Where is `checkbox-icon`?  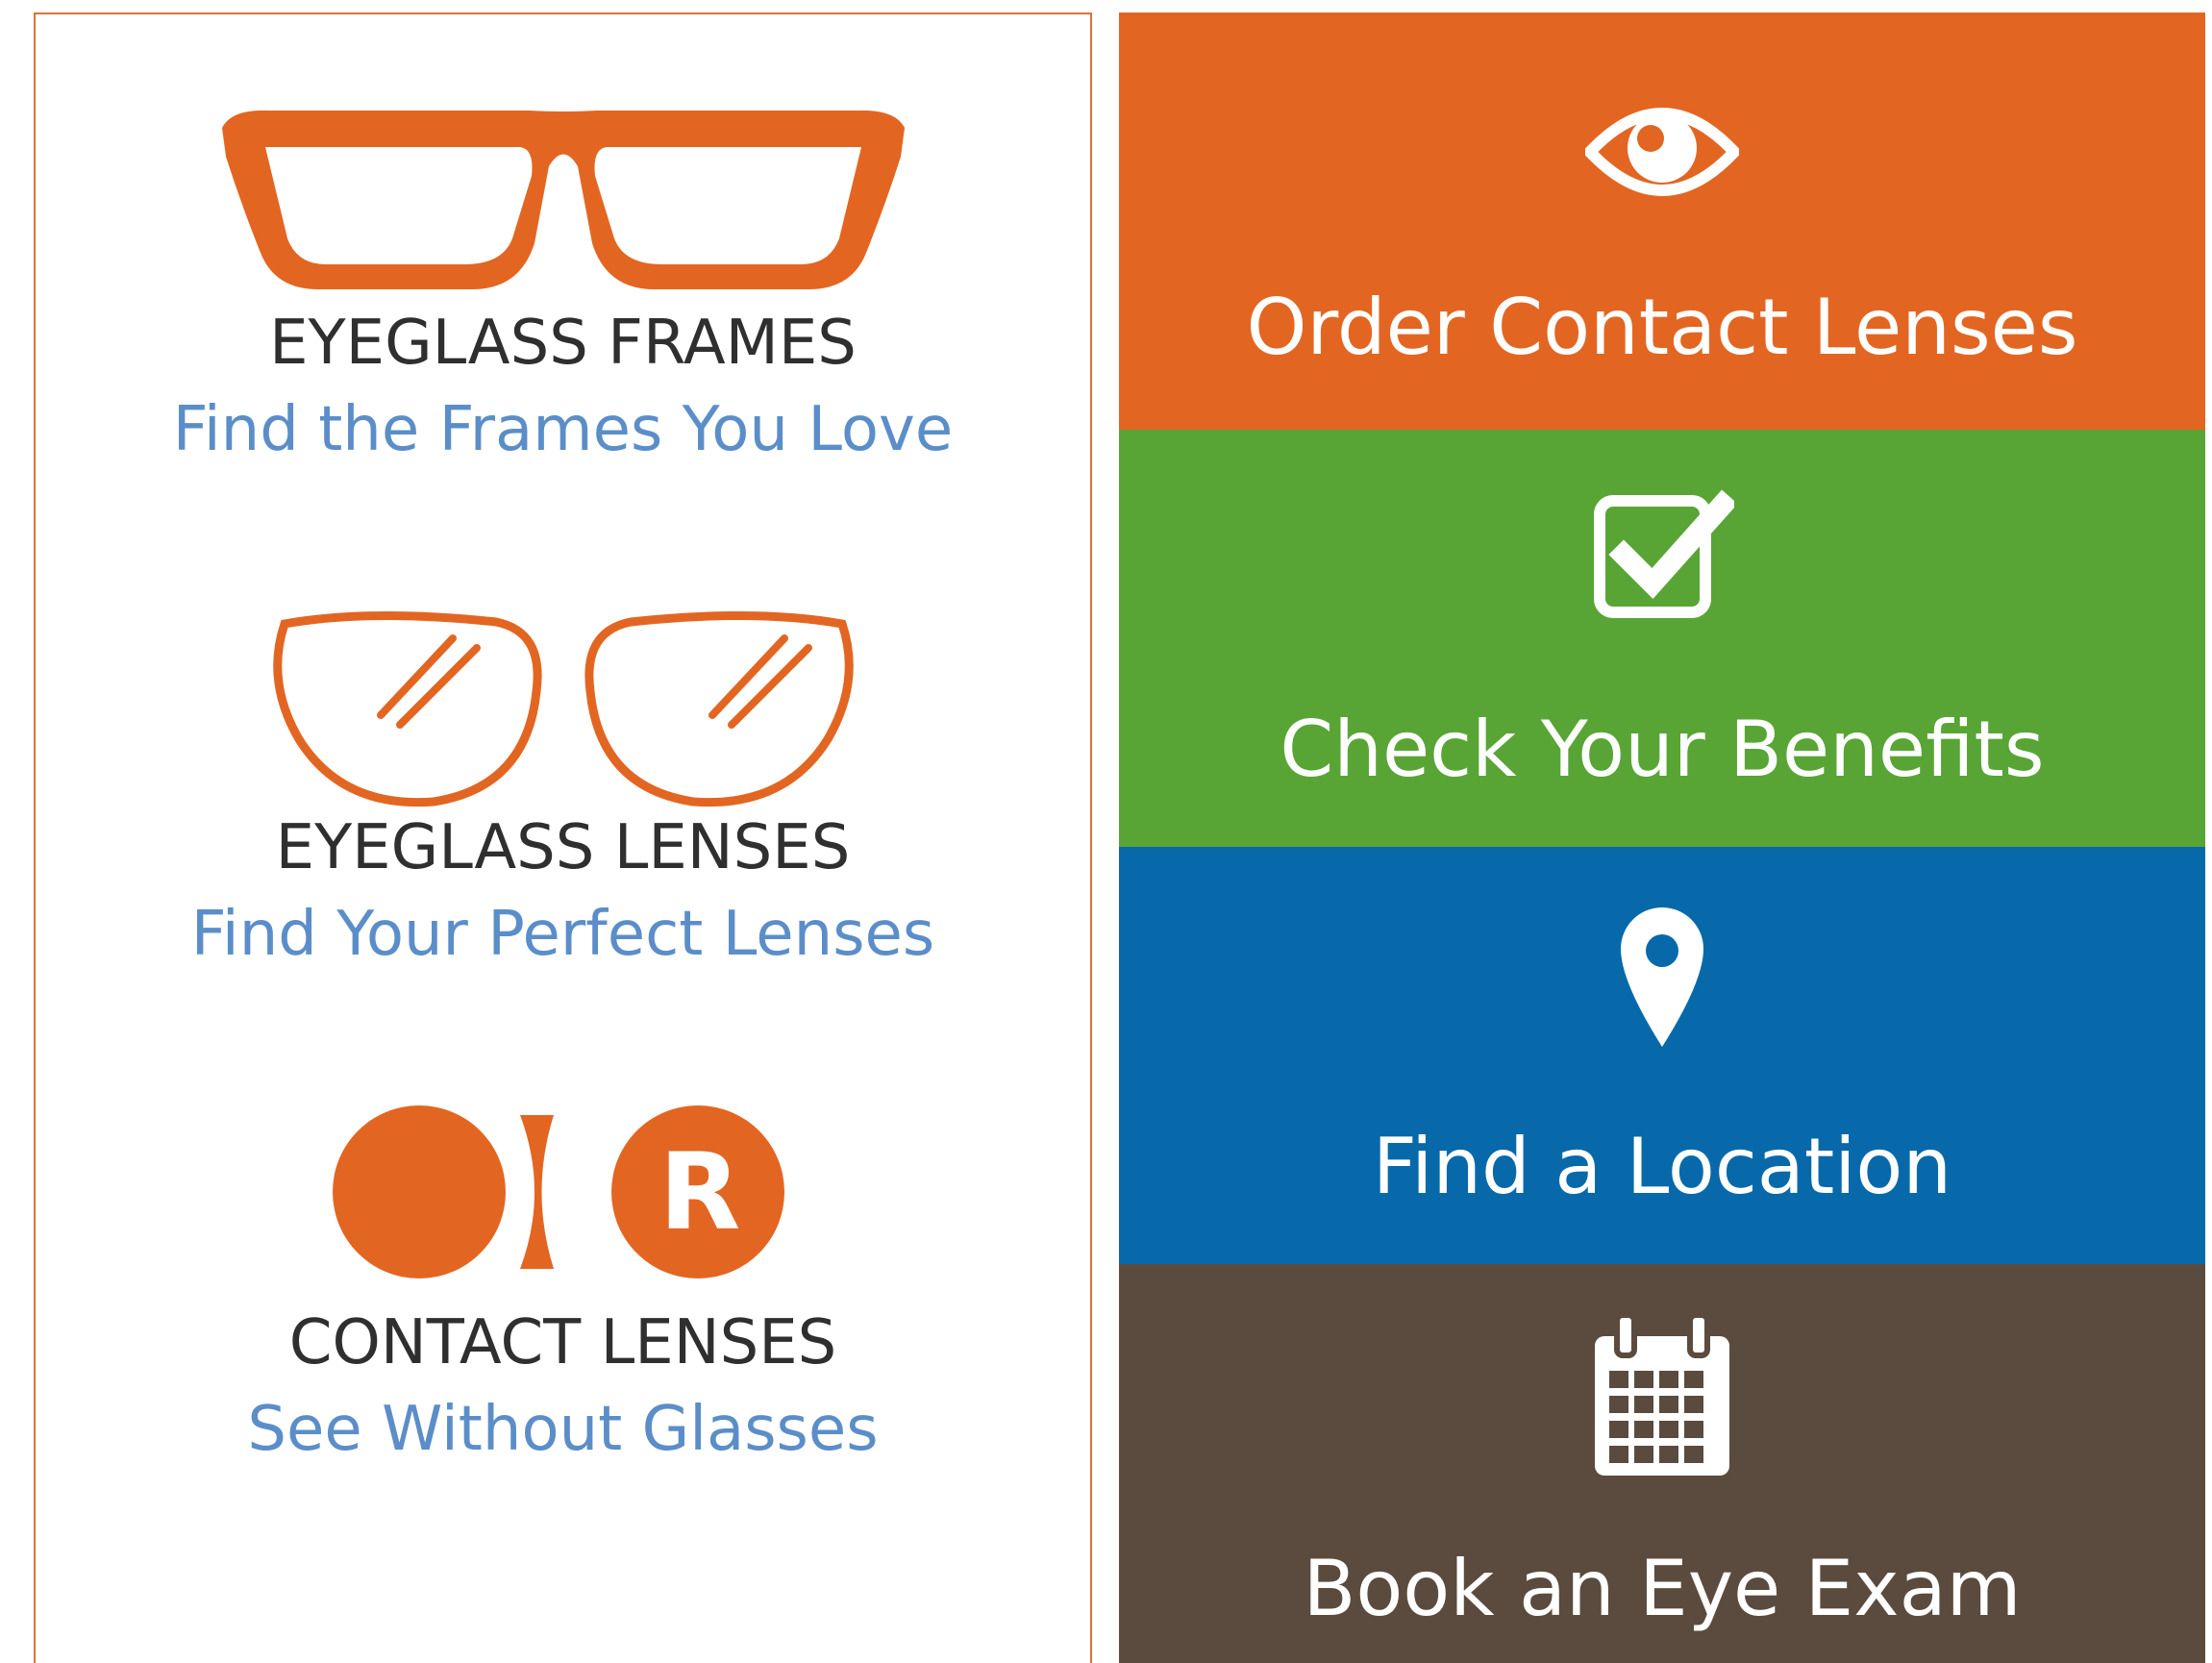 checkbox-icon is located at coordinates (1664, 554).